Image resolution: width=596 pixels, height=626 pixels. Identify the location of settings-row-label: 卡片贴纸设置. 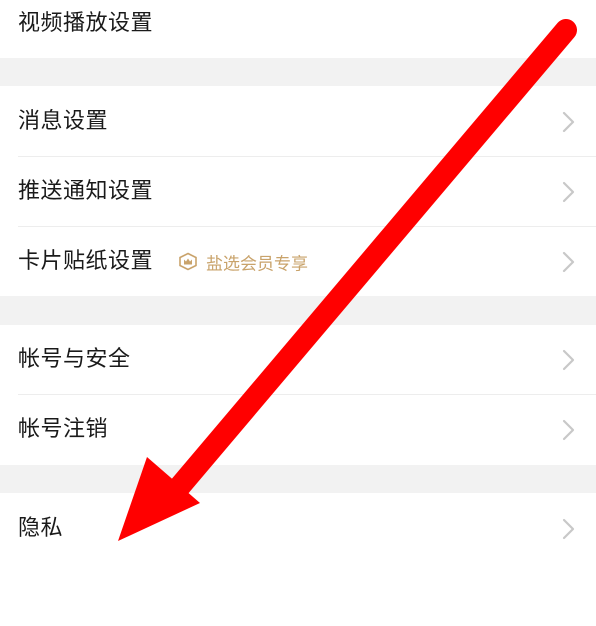
(86, 261).